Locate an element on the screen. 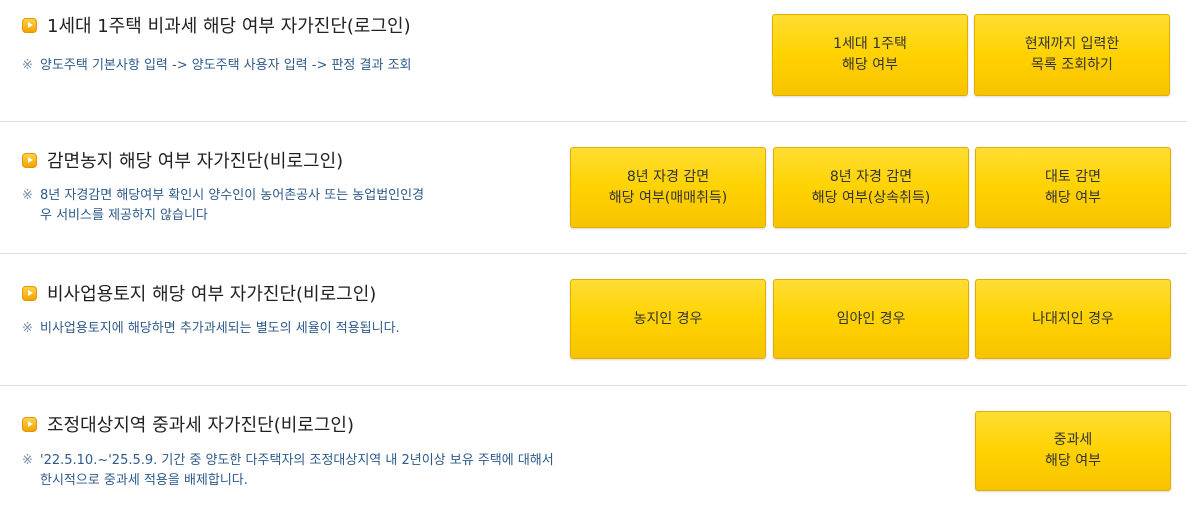 This screenshot has height=511, width=1187. section-title-row: 1세대 1주택 비과세 해당 여부 자가진단(로그인) is located at coordinates (216, 25).